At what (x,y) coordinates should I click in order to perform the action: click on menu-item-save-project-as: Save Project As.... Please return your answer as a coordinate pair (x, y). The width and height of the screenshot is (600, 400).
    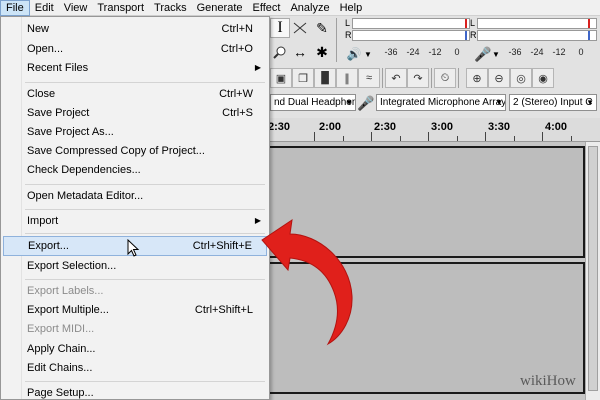
    Looking at the image, I should click on (135, 132).